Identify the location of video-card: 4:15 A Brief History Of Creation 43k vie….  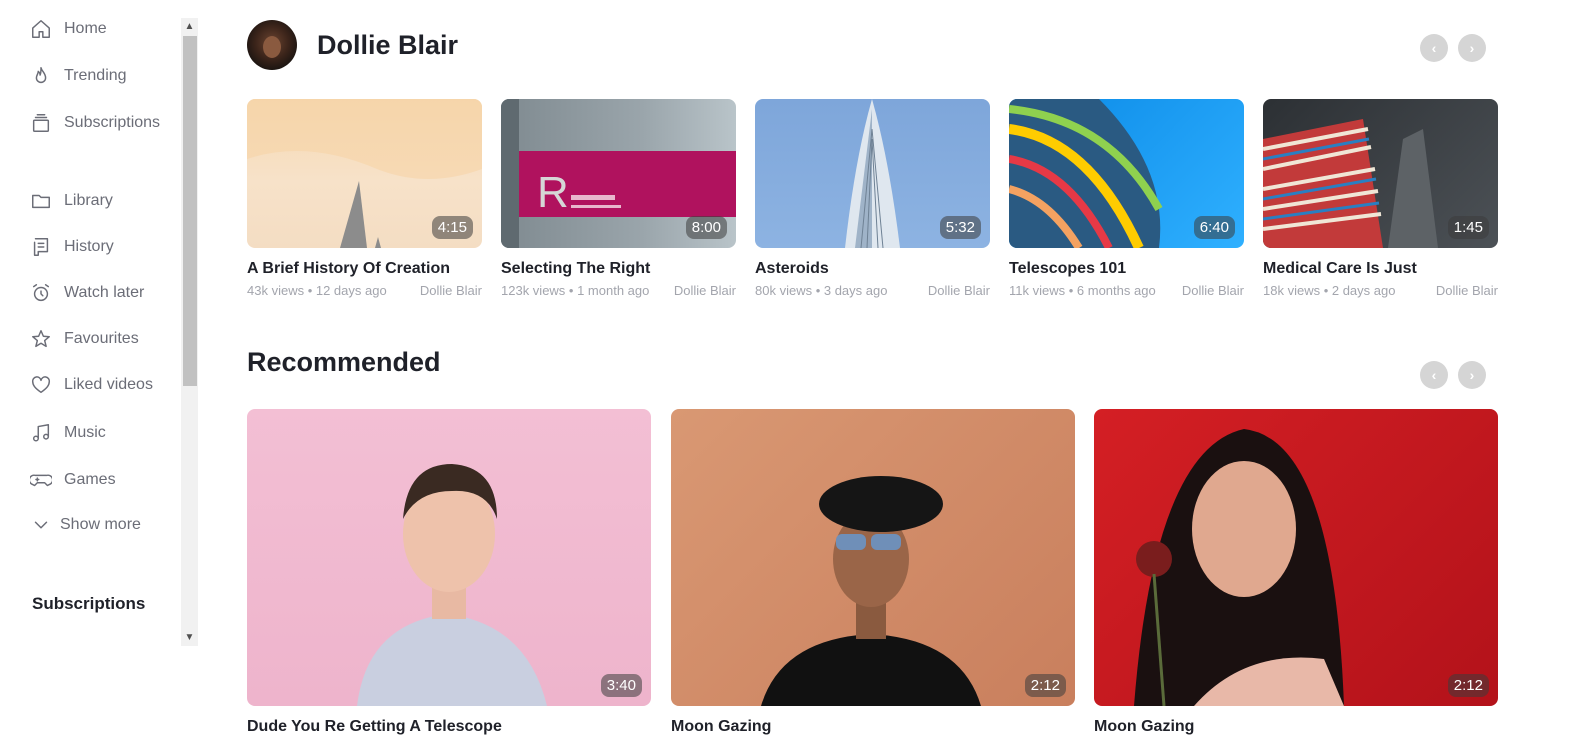
(364, 198).